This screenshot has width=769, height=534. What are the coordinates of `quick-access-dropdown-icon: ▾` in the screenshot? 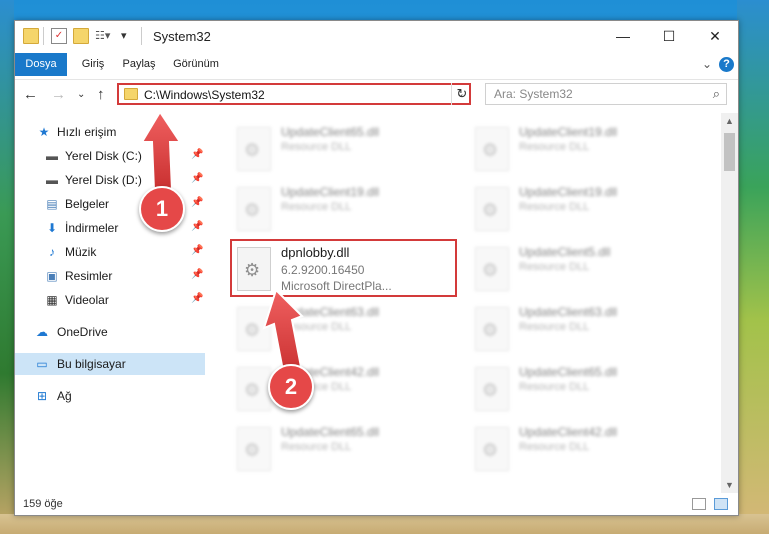 It's located at (129, 36).